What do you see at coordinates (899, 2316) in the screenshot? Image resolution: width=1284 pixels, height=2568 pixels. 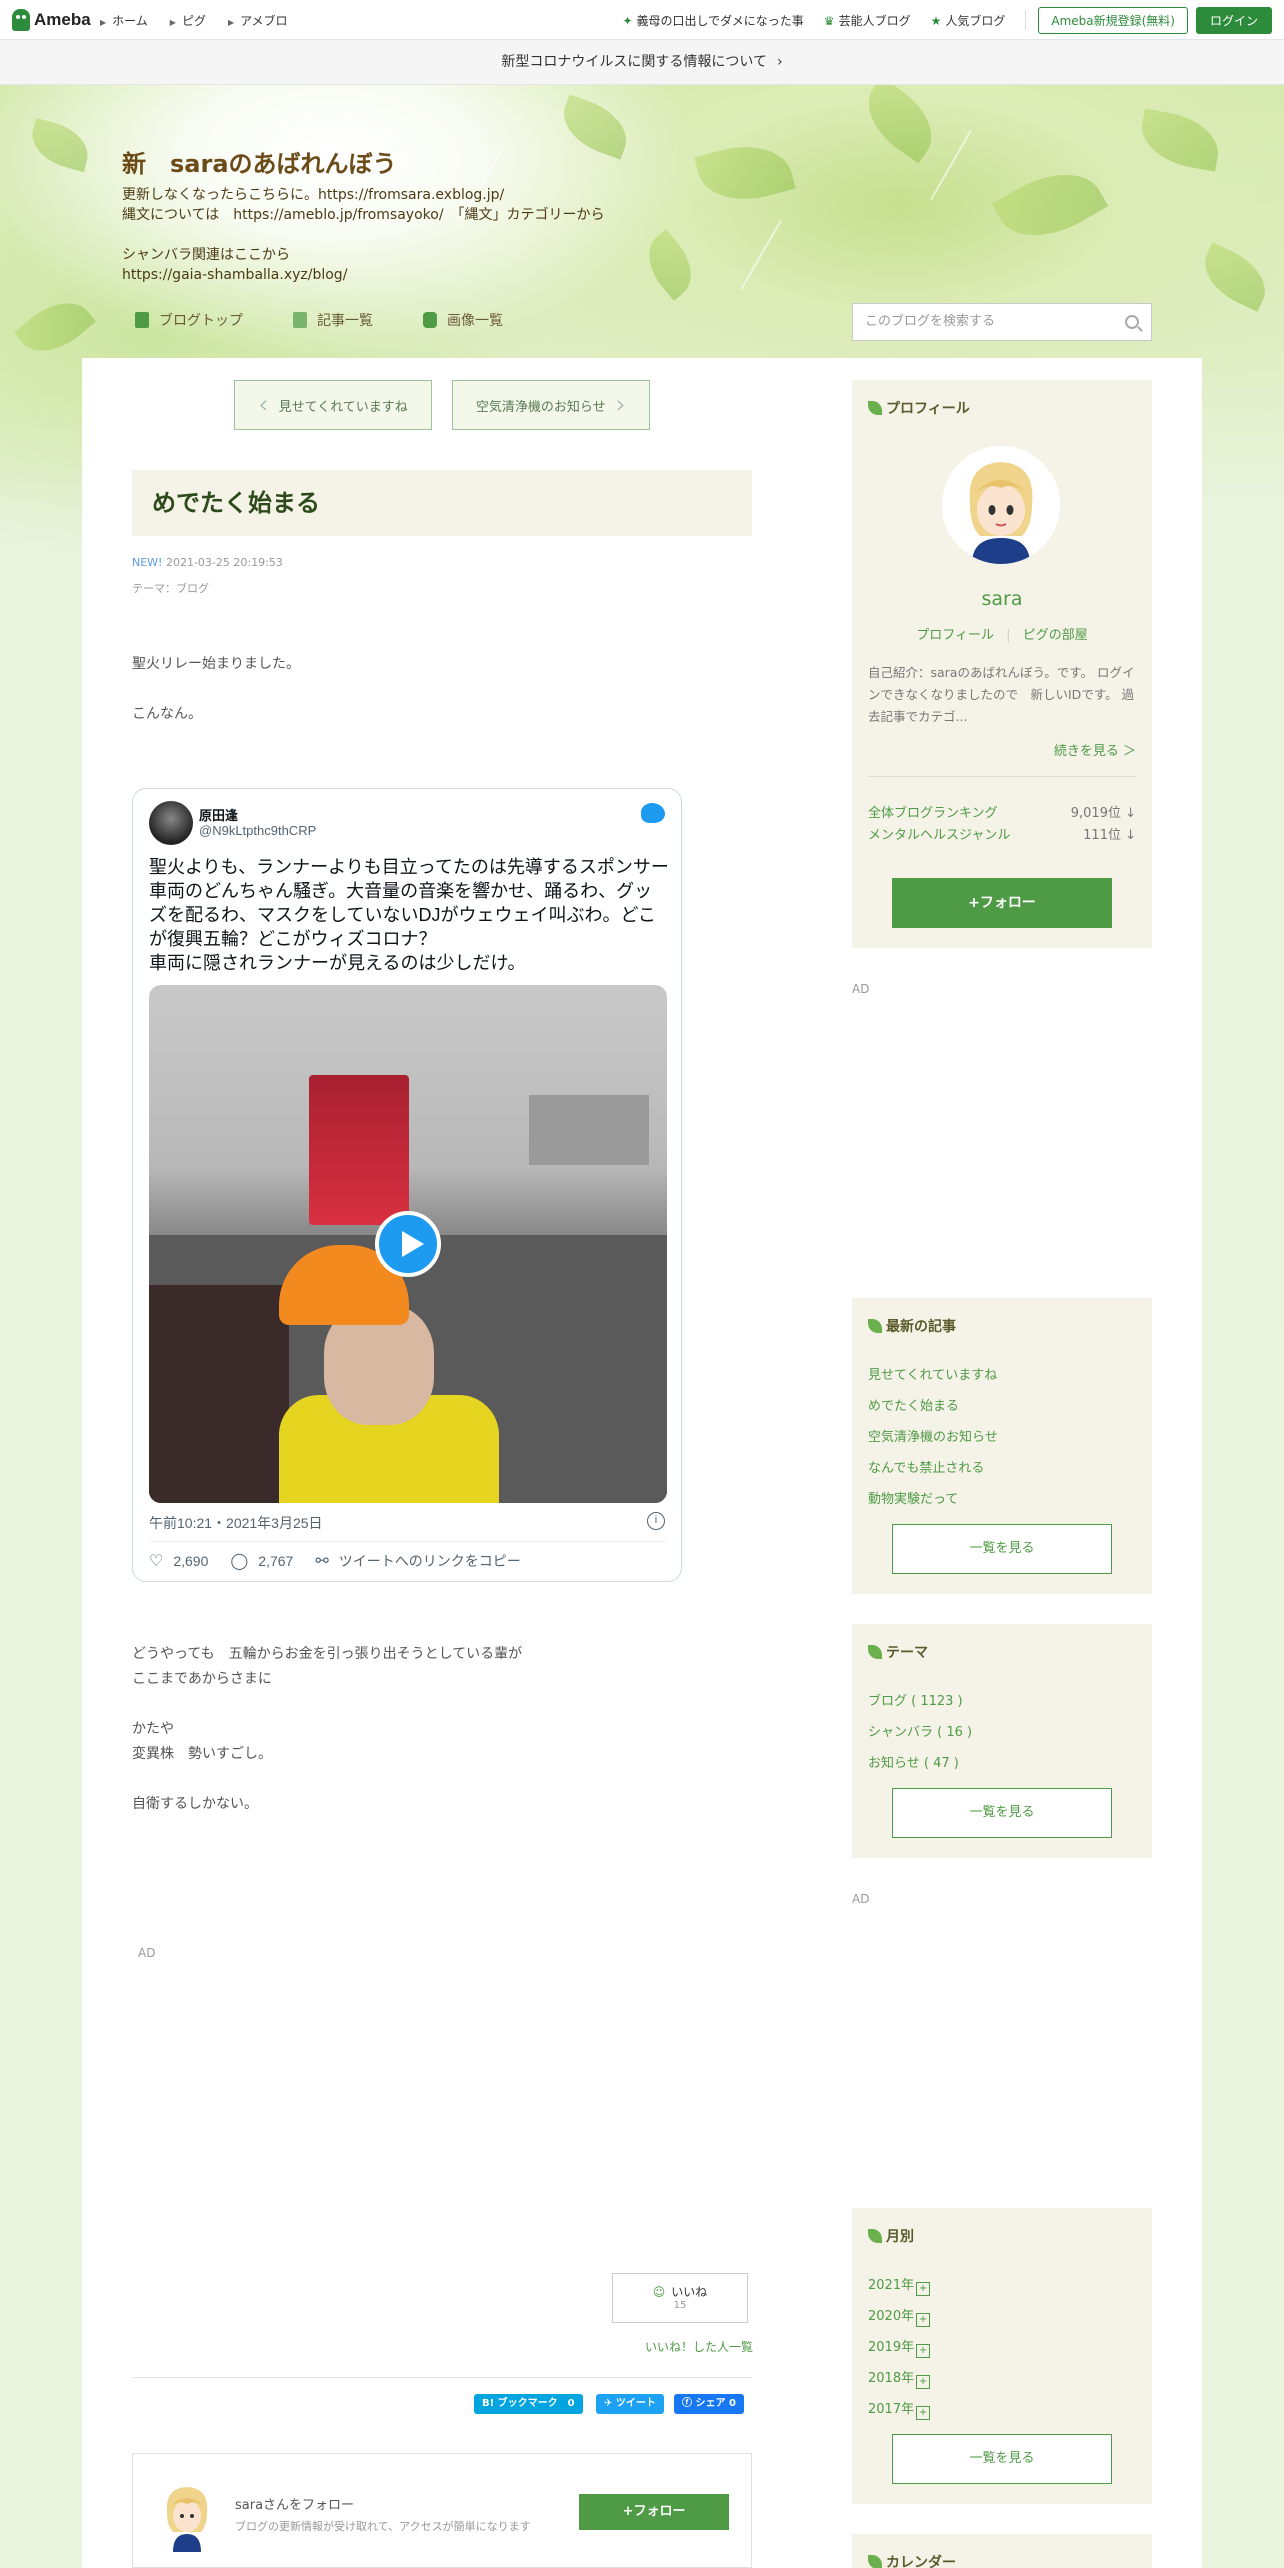 I see `month-archive-link: 2020年 +` at bounding box center [899, 2316].